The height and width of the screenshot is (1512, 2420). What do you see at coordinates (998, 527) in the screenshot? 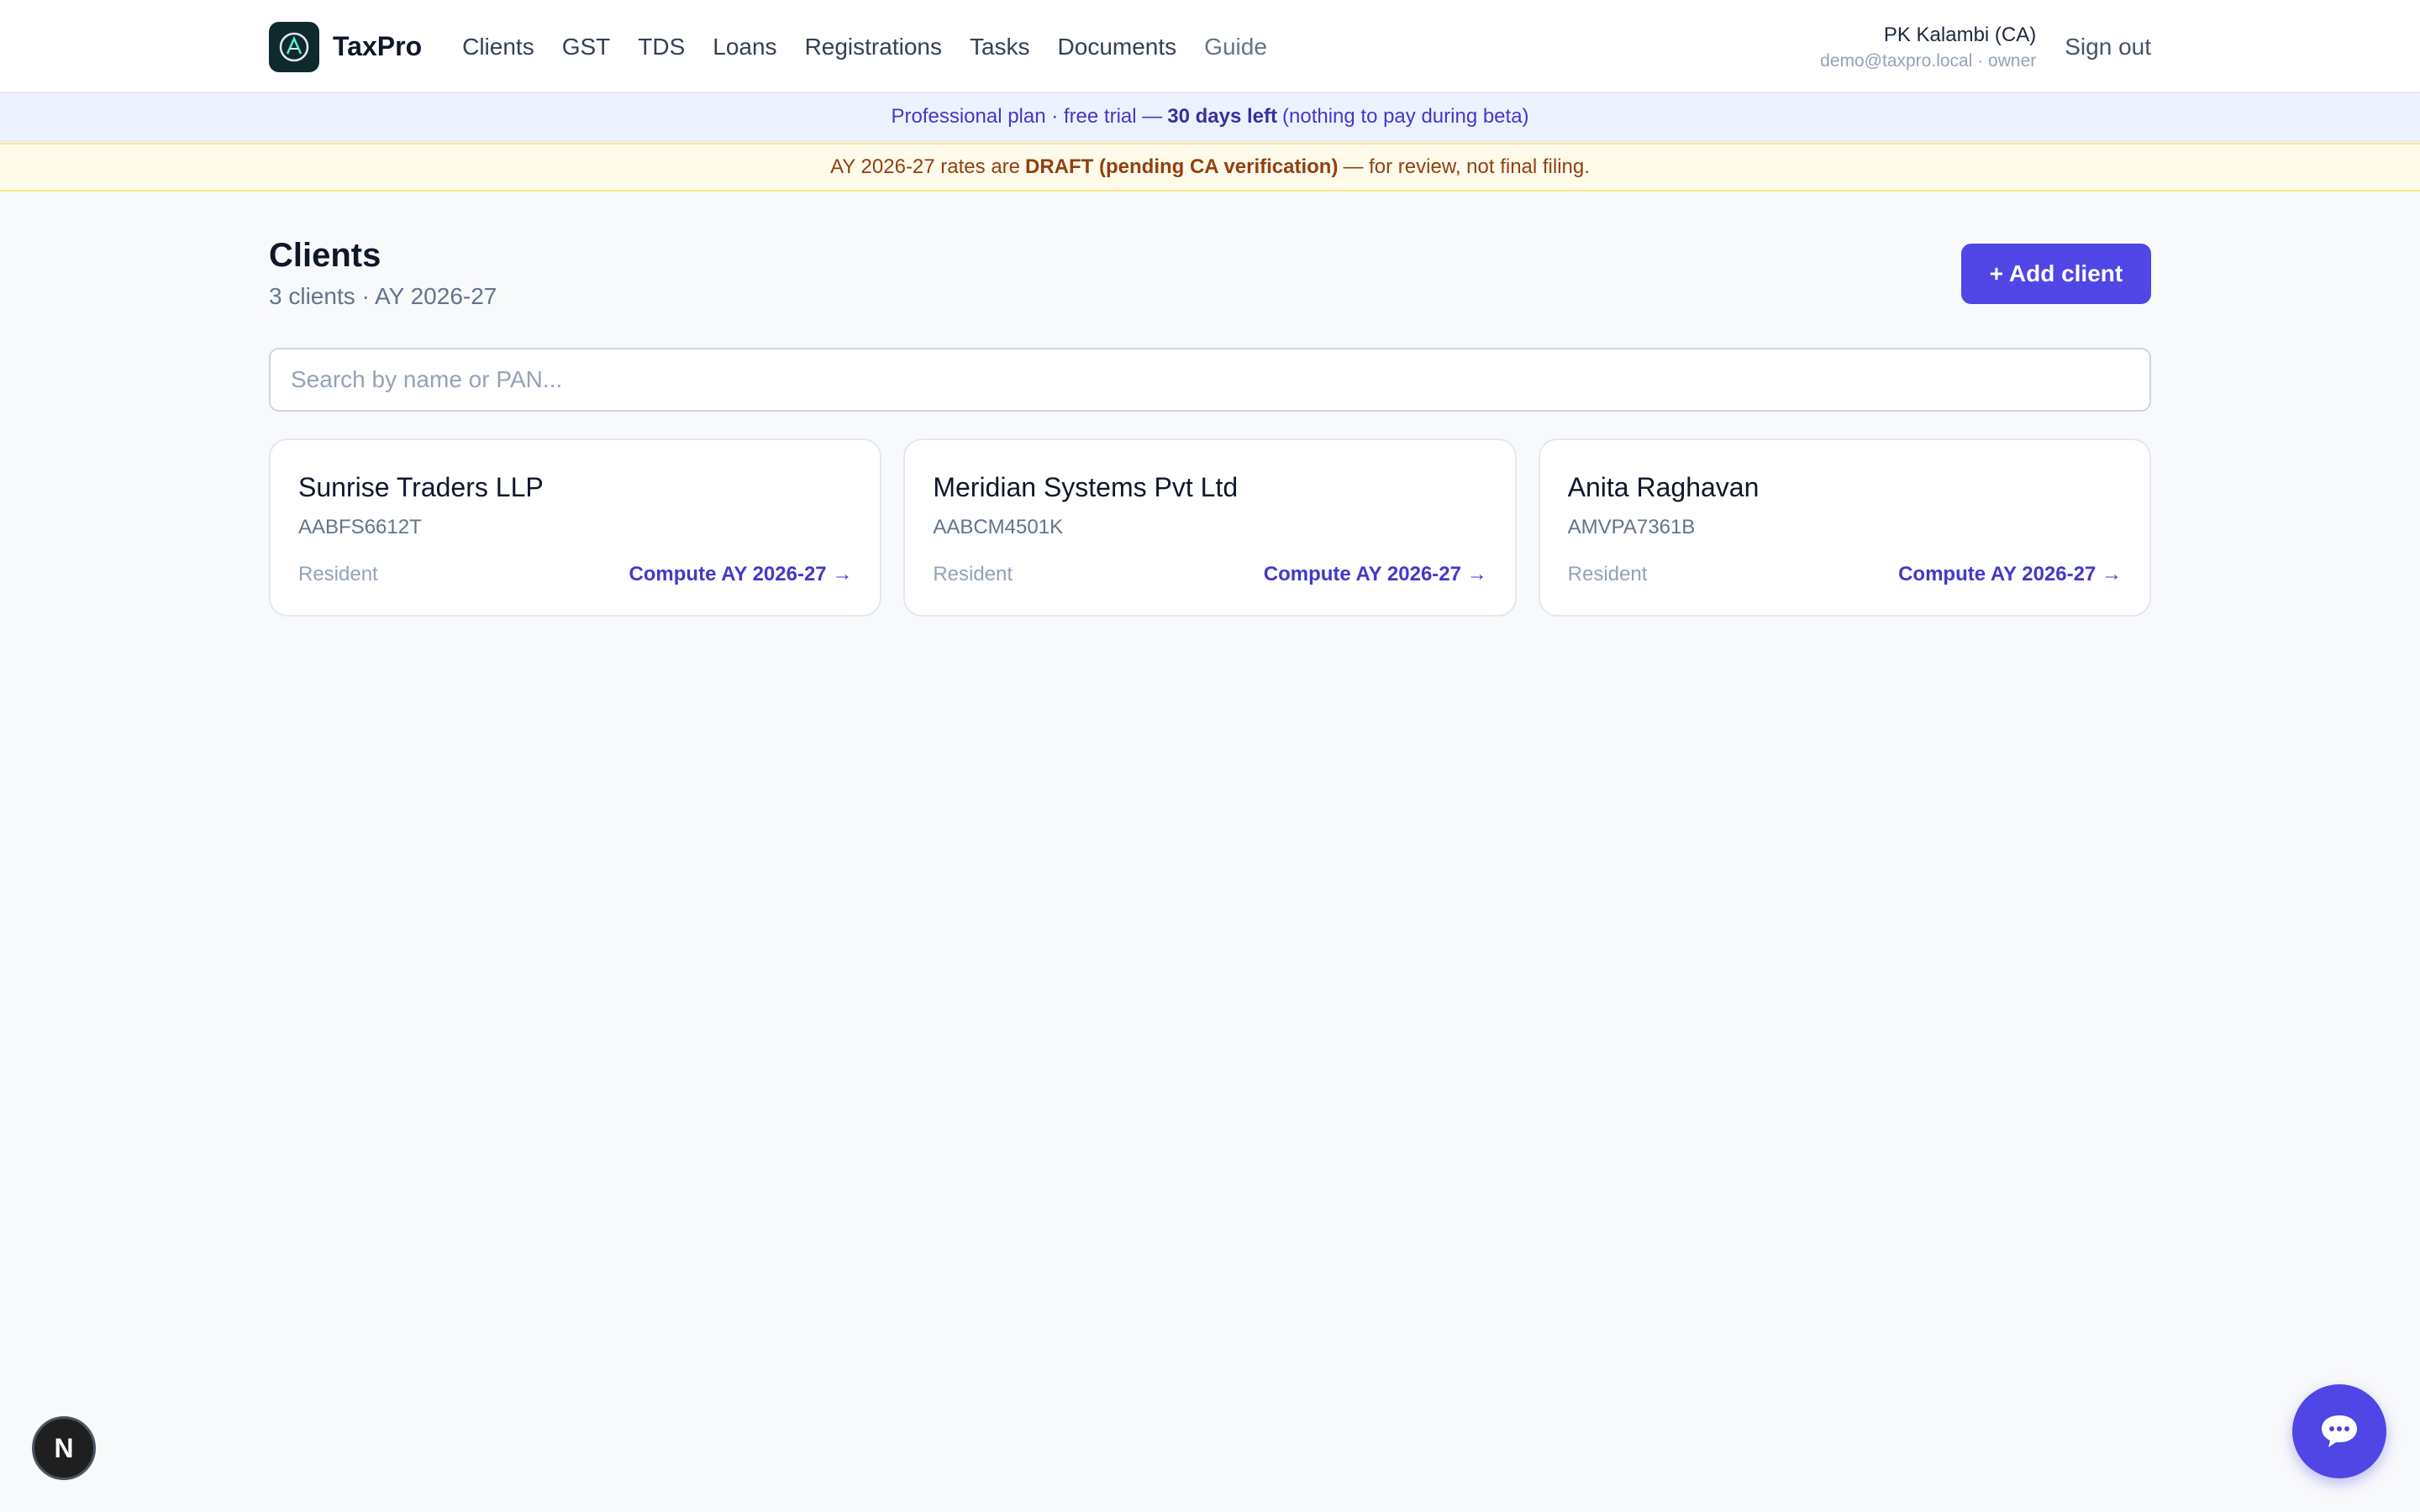
I see `client-pan: AABCM4501K` at bounding box center [998, 527].